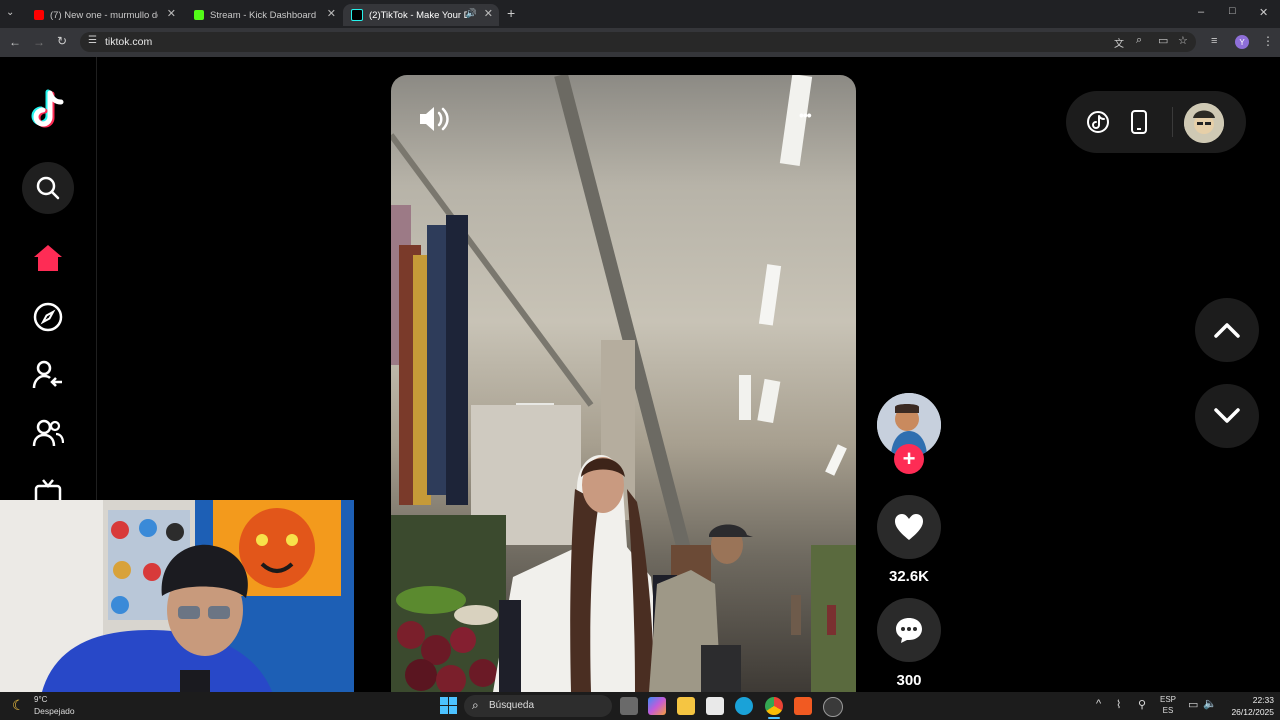  What do you see at coordinates (18, 705) in the screenshot?
I see `moon-icon: ☾` at bounding box center [18, 705].